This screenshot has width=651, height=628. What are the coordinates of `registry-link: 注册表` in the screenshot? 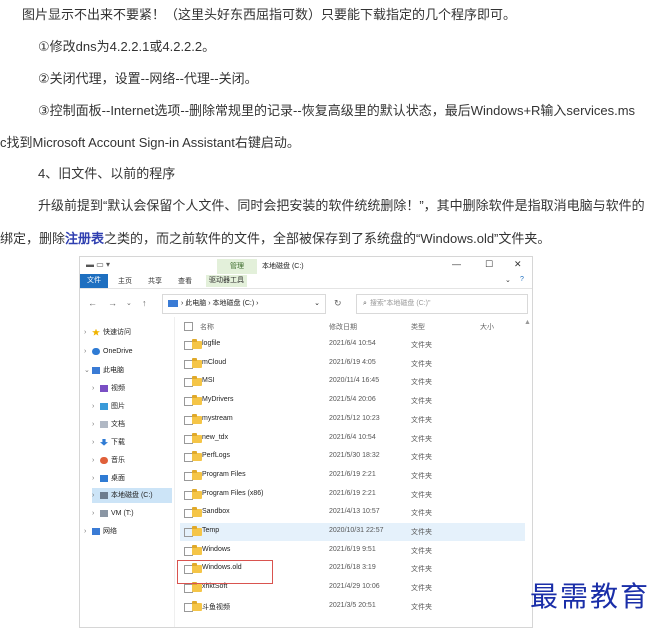 It's located at (84, 238).